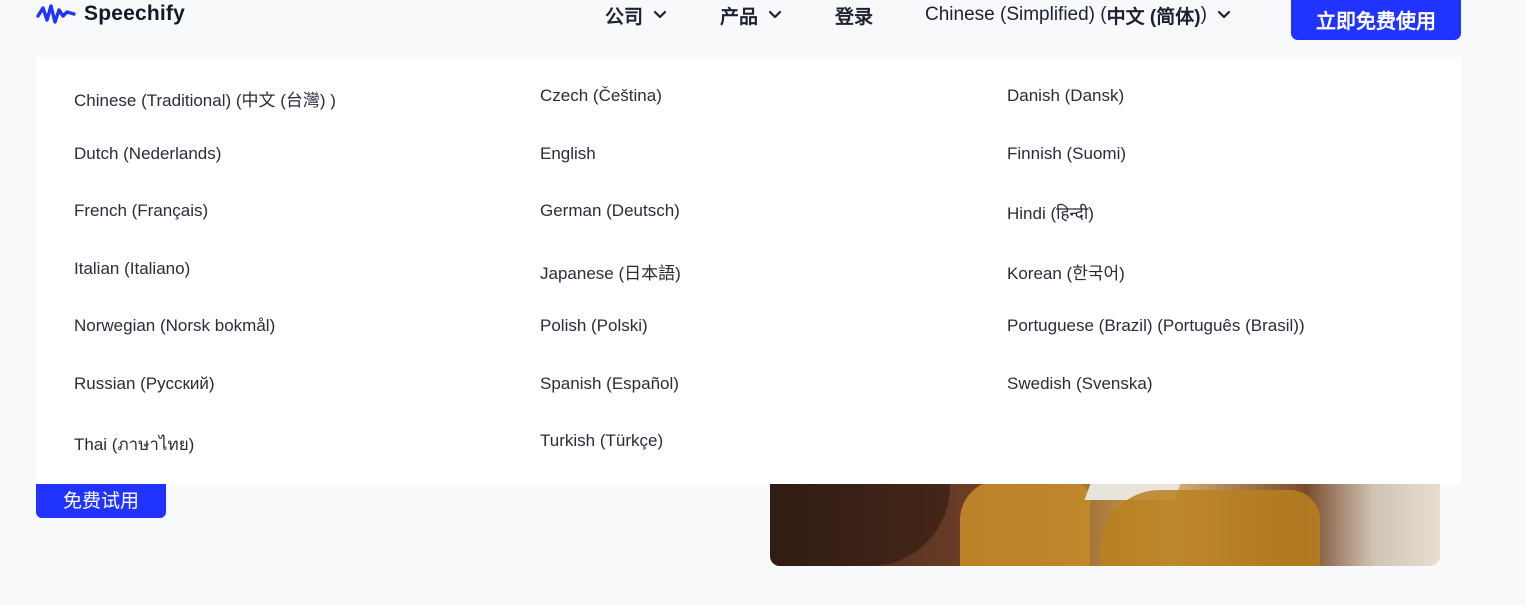 This screenshot has height=605, width=1526. What do you see at coordinates (624, 17) in the screenshot?
I see `nav-company-label: 公司` at bounding box center [624, 17].